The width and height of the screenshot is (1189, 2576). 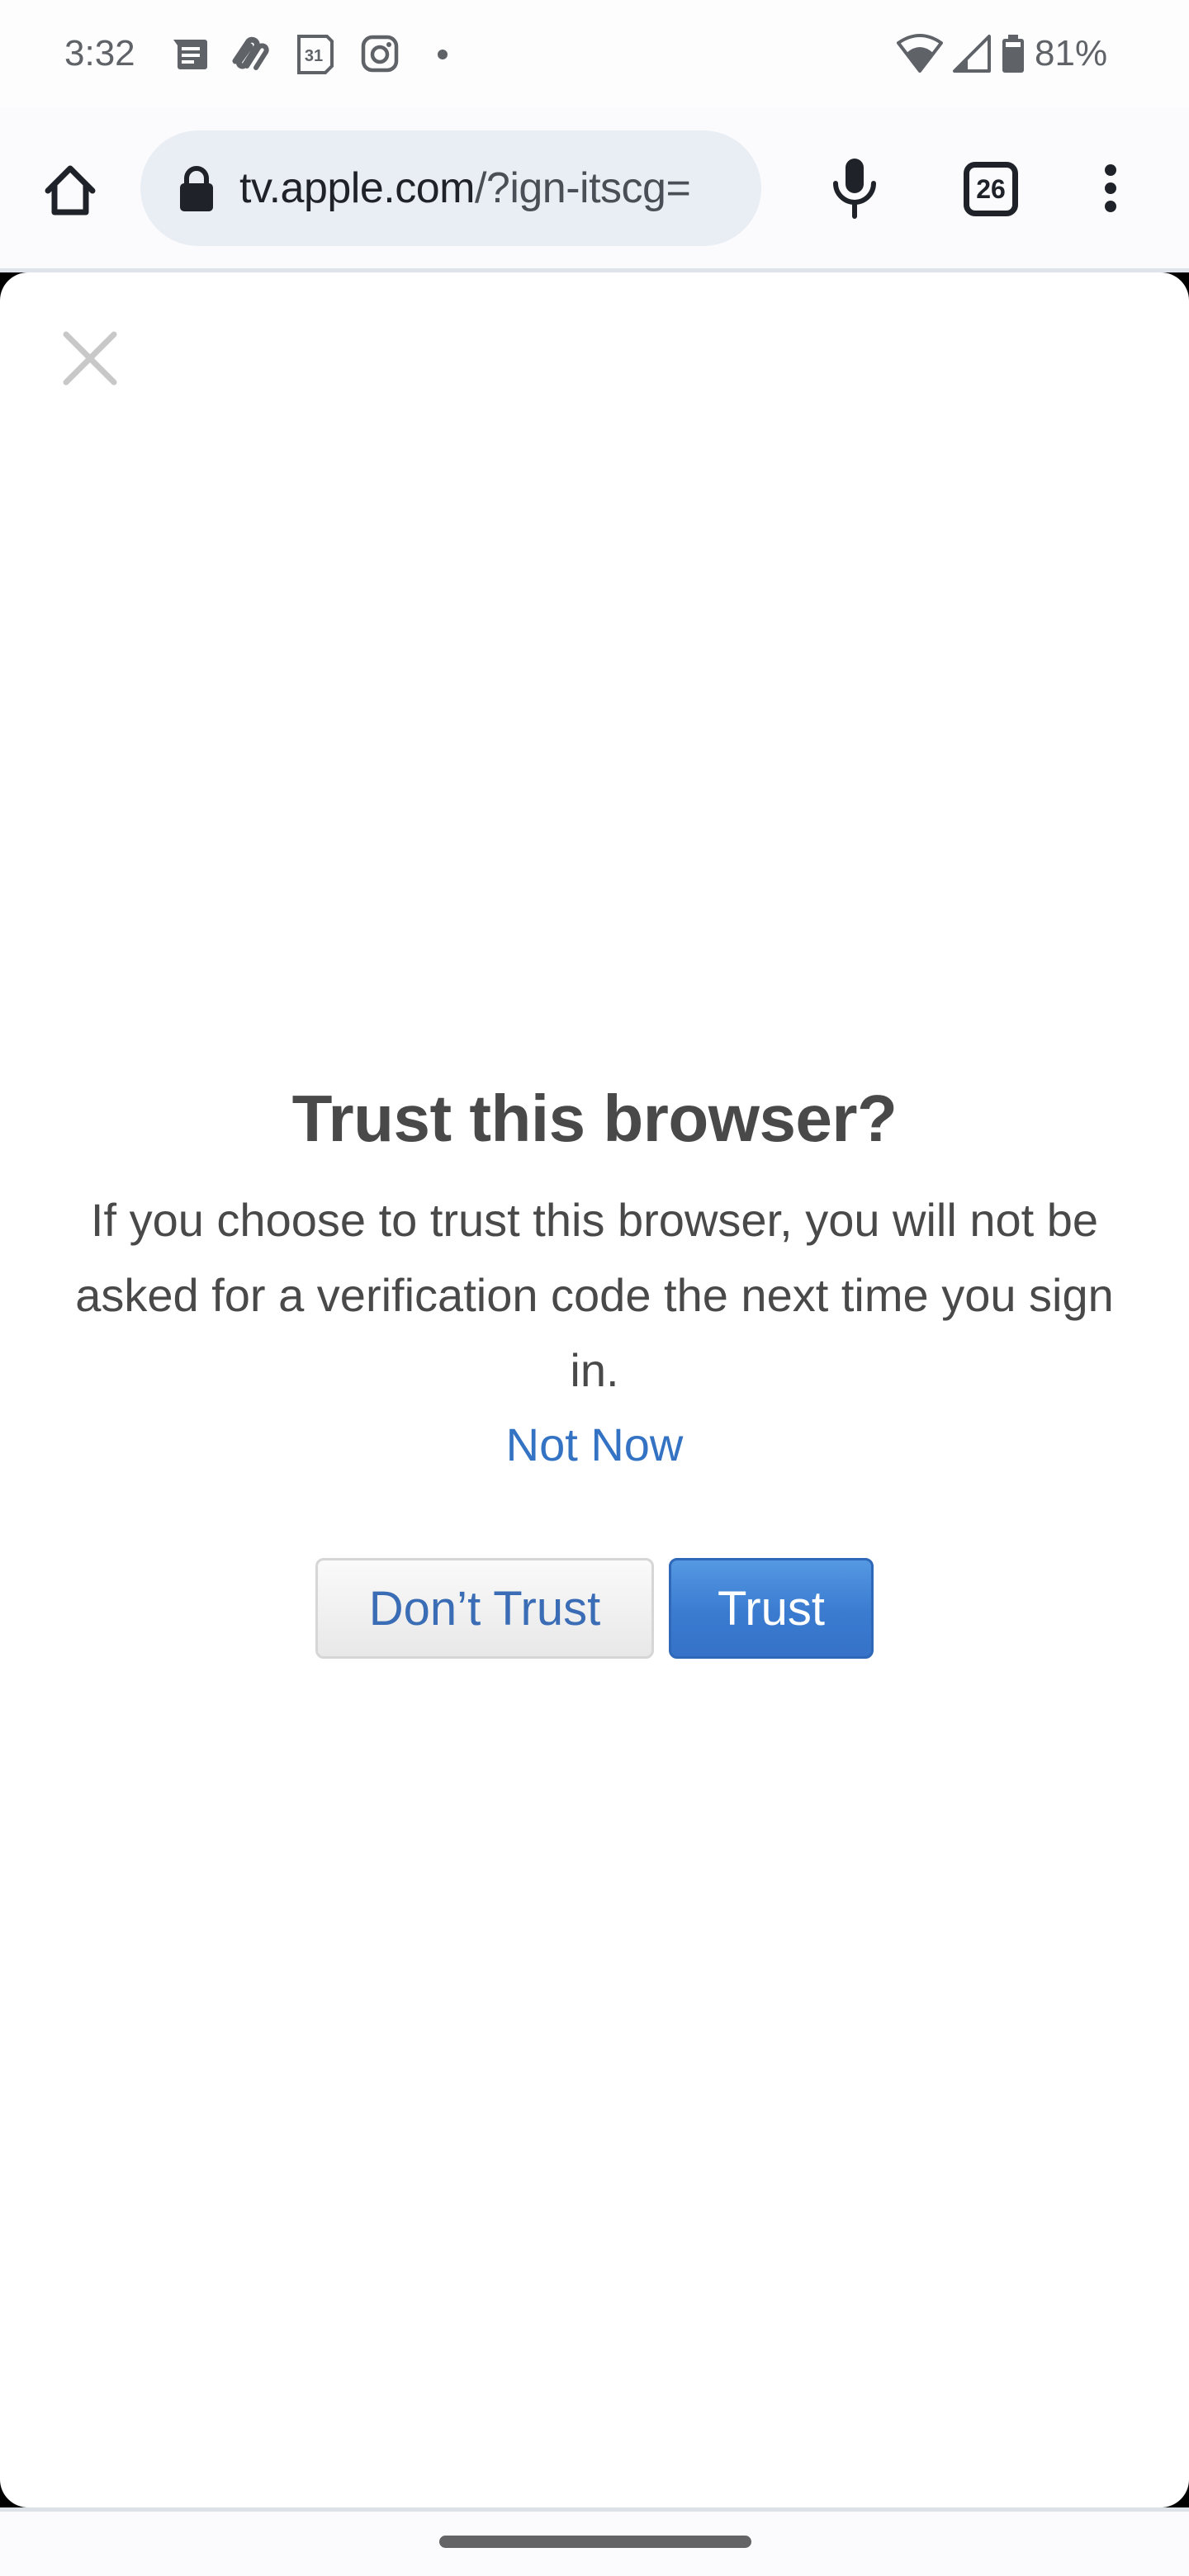 I want to click on paperclip-app-icon, so click(x=249, y=53).